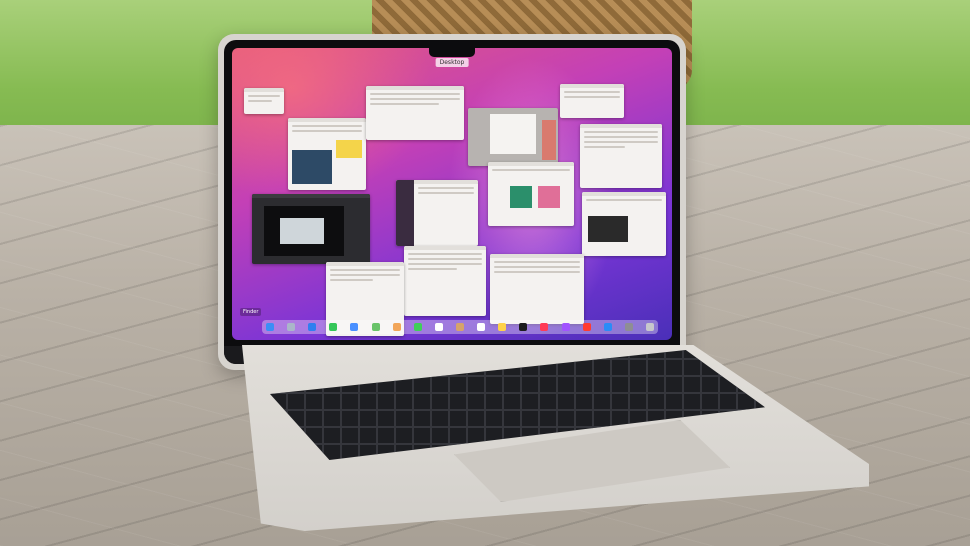 The height and width of the screenshot is (546, 970). What do you see at coordinates (565, 327) in the screenshot?
I see `podcasts-icon` at bounding box center [565, 327].